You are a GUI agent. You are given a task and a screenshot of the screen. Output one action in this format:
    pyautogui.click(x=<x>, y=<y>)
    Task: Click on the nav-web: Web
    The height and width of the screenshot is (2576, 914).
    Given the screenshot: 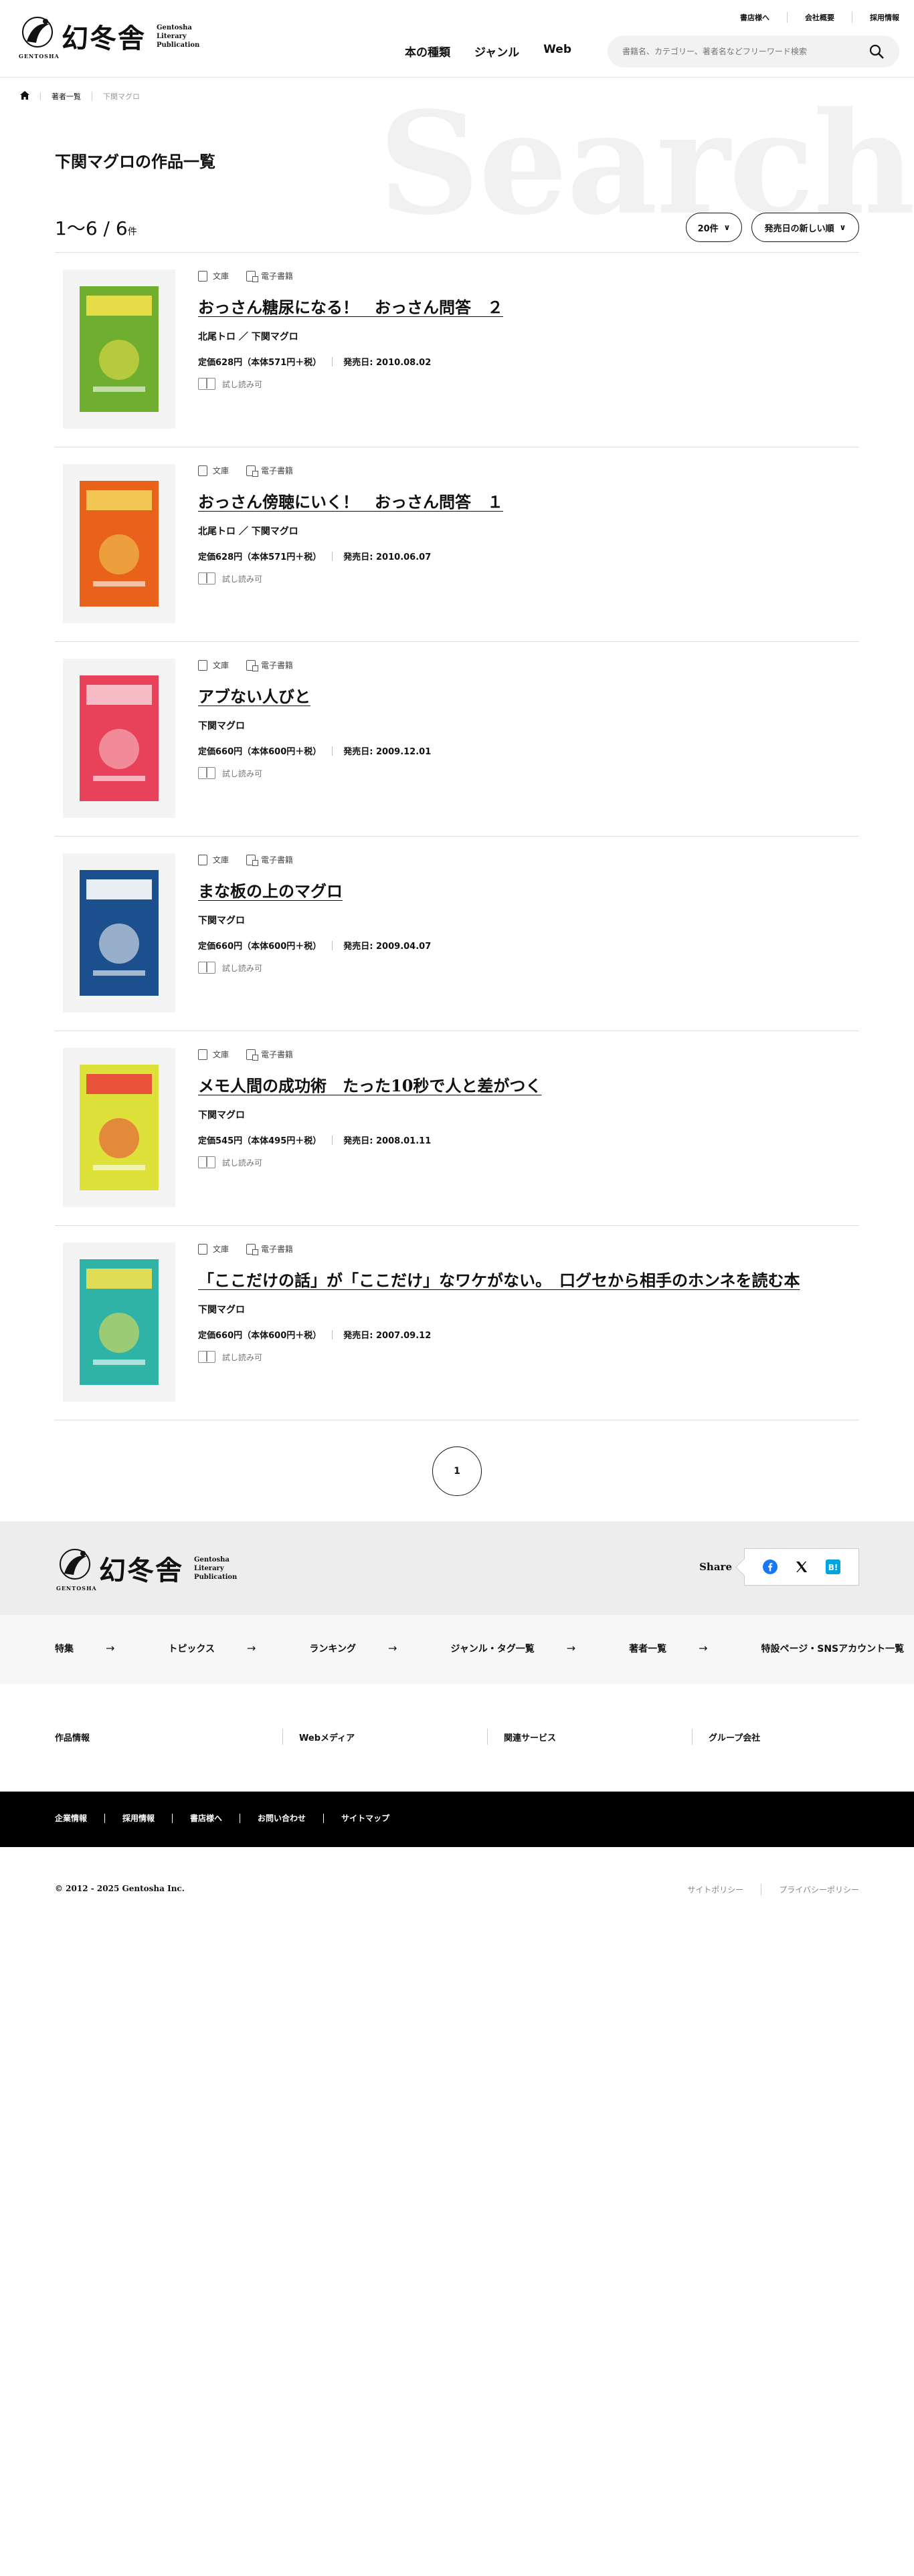 What is the action you would take?
    pyautogui.click(x=557, y=51)
    